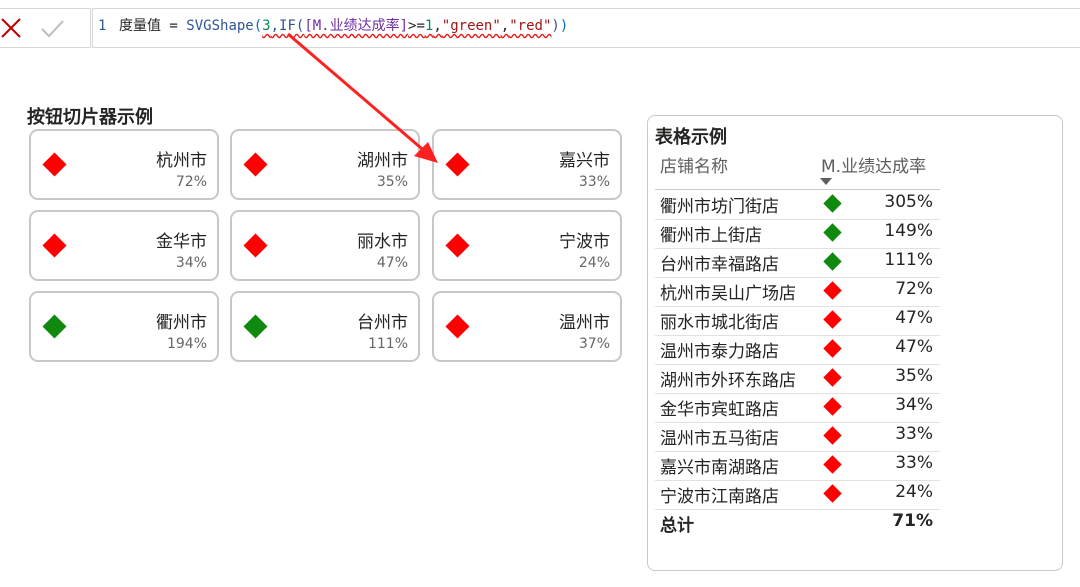 The image size is (1080, 587). I want to click on slicer-percent: 24%, so click(594, 263).